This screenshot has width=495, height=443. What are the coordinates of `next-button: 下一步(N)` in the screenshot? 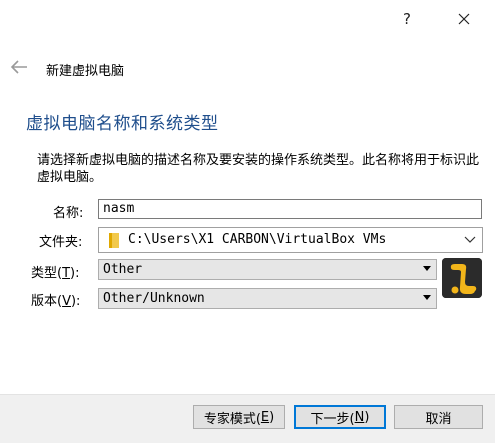 It's located at (340, 417).